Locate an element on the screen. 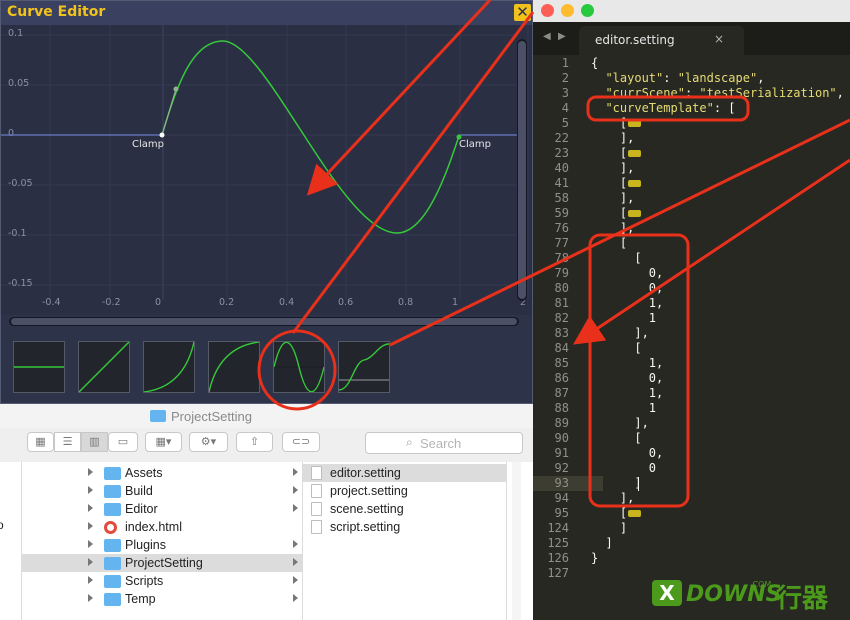 The width and height of the screenshot is (850, 620). sine-preset is located at coordinates (299, 367).